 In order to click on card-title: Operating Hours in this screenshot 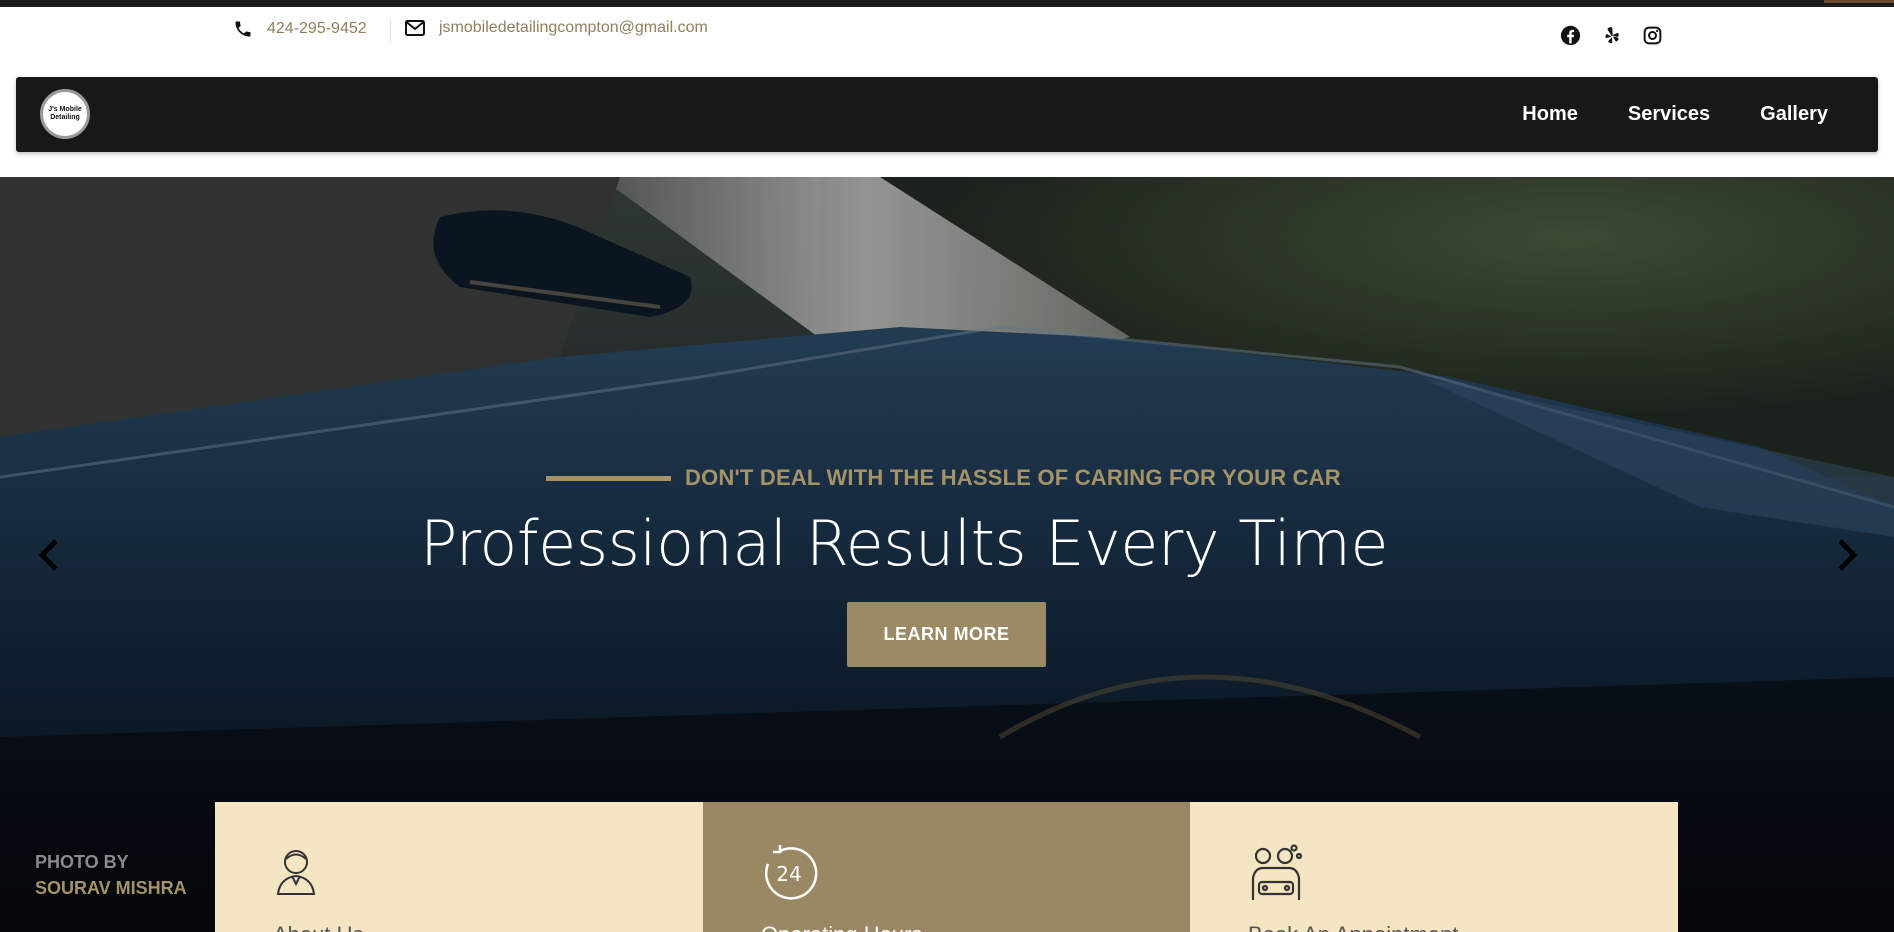, I will do `click(841, 927)`.